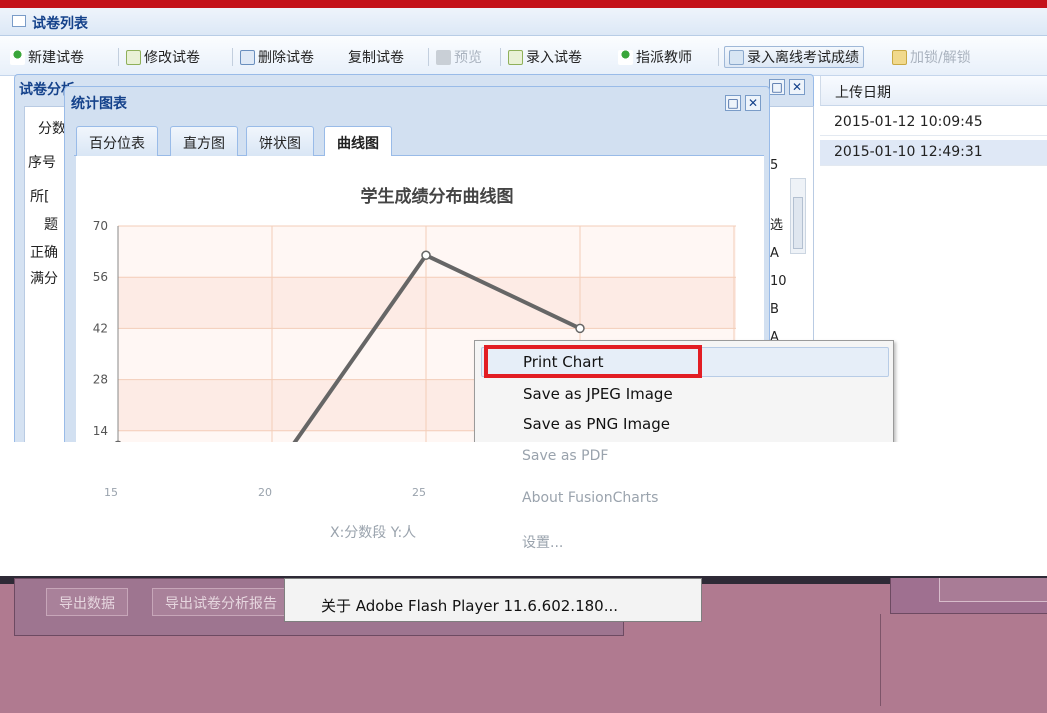 This screenshot has width=1047, height=713. What do you see at coordinates (51, 225) in the screenshot?
I see `topic-label: 题` at bounding box center [51, 225].